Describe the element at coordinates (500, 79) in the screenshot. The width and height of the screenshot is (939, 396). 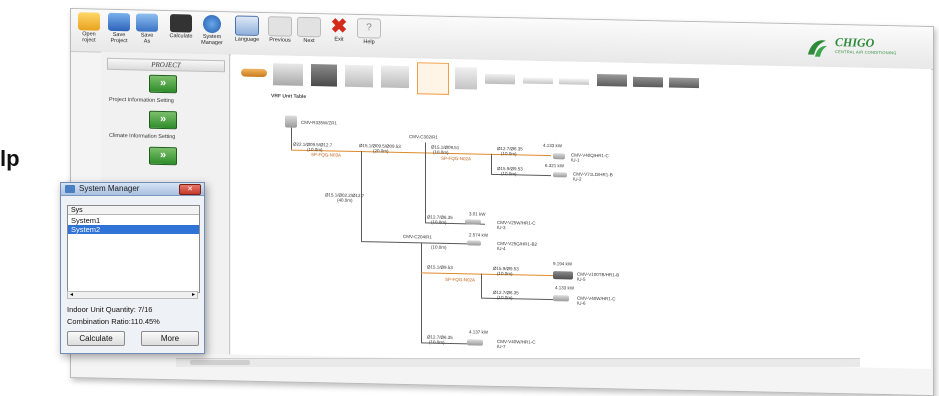
I see `wall-unit-equipment` at that location.